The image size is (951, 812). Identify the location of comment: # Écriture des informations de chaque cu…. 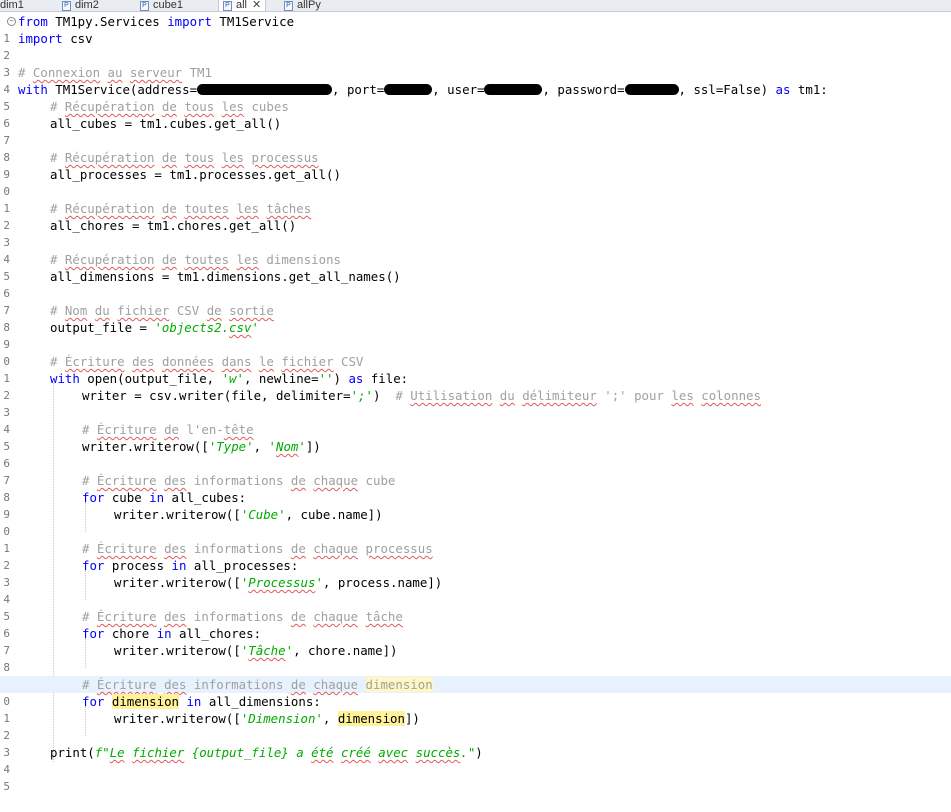
(239, 480).